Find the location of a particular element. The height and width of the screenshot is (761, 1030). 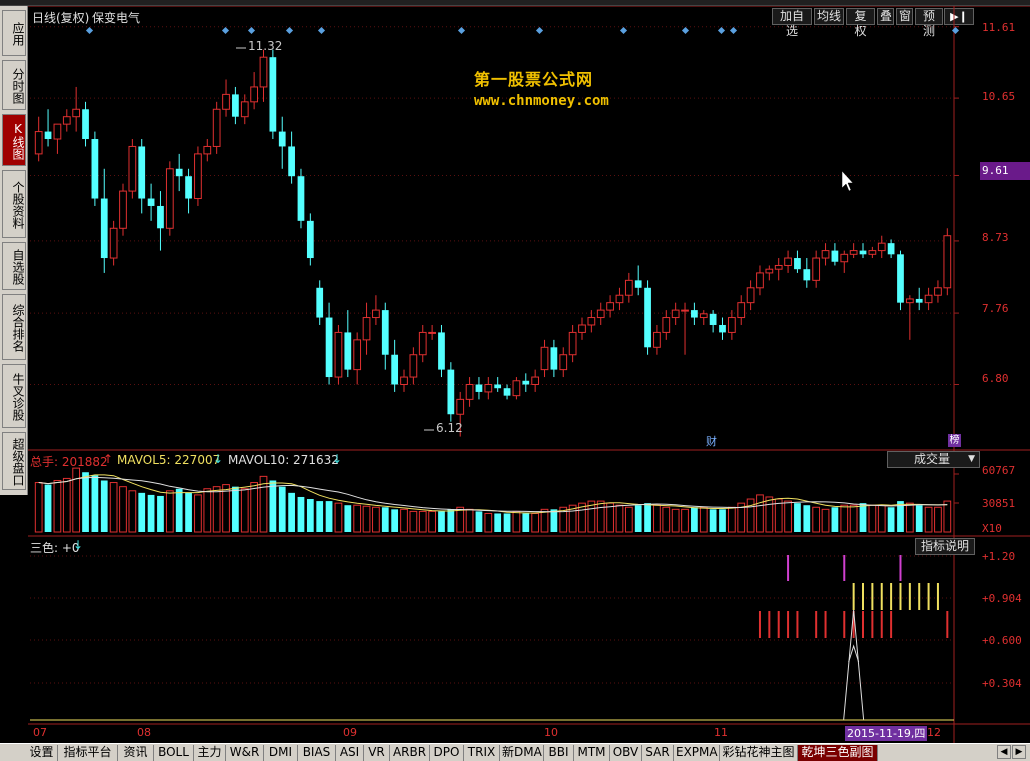

indicator-select: 成交量 ▼ is located at coordinates (933, 459).